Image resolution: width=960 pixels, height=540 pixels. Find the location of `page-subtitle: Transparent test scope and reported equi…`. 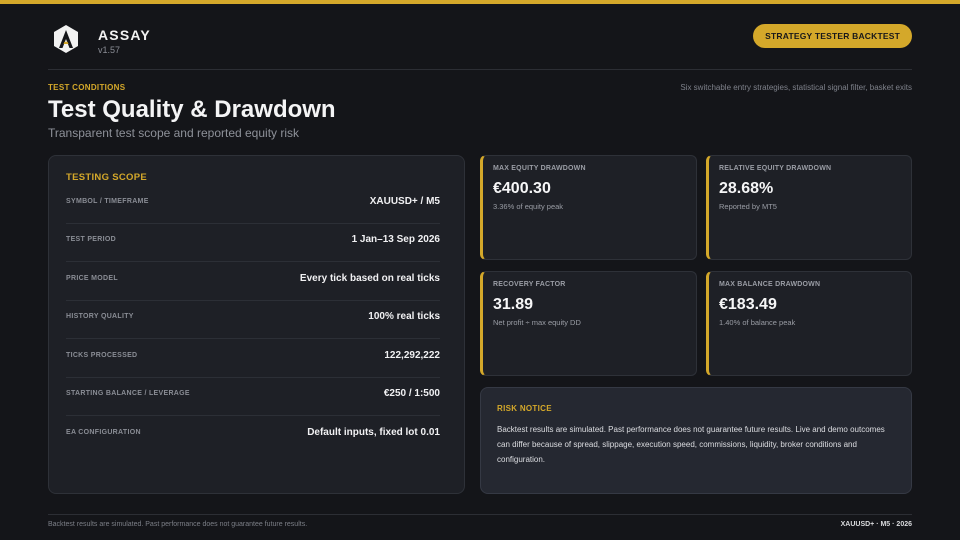

page-subtitle: Transparent test scope and reported equi… is located at coordinates (174, 133).